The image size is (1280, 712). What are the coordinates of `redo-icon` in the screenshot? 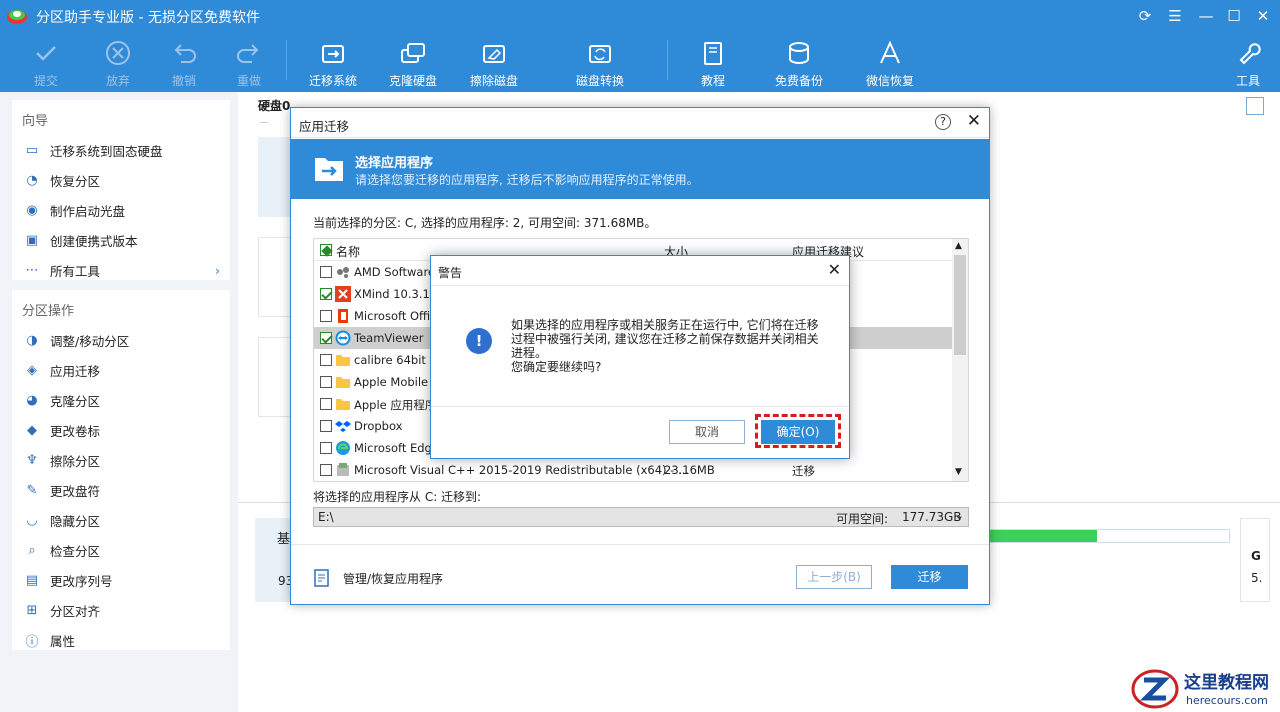 It's located at (248, 53).